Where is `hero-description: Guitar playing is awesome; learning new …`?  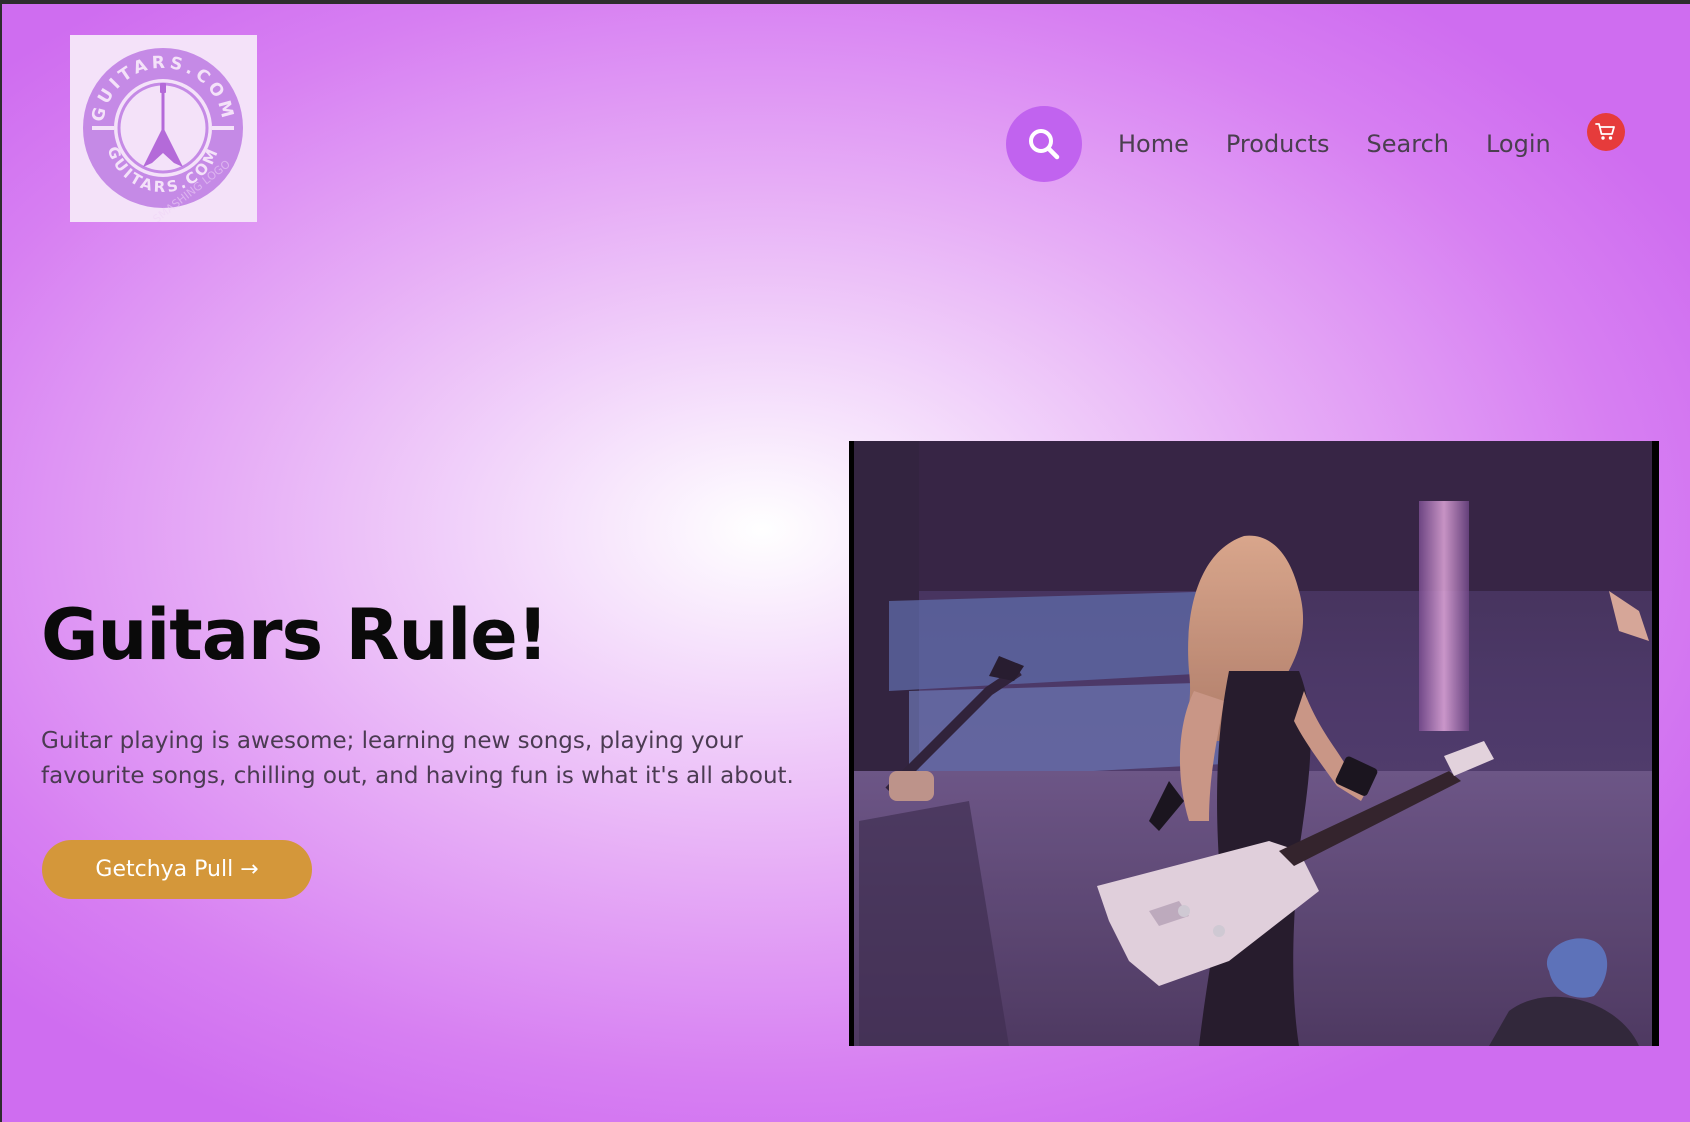 hero-description: Guitar playing is awesome; learning new … is located at coordinates (417, 758).